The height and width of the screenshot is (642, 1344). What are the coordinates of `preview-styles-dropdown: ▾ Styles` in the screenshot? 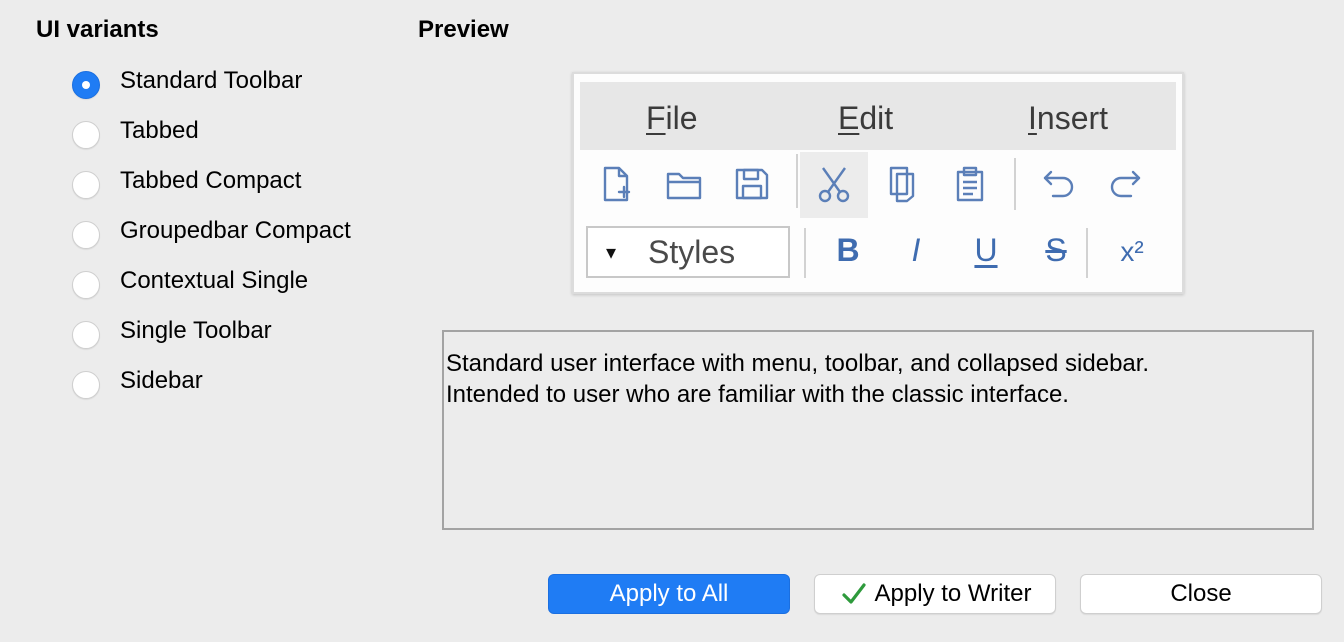 It's located at (688, 252).